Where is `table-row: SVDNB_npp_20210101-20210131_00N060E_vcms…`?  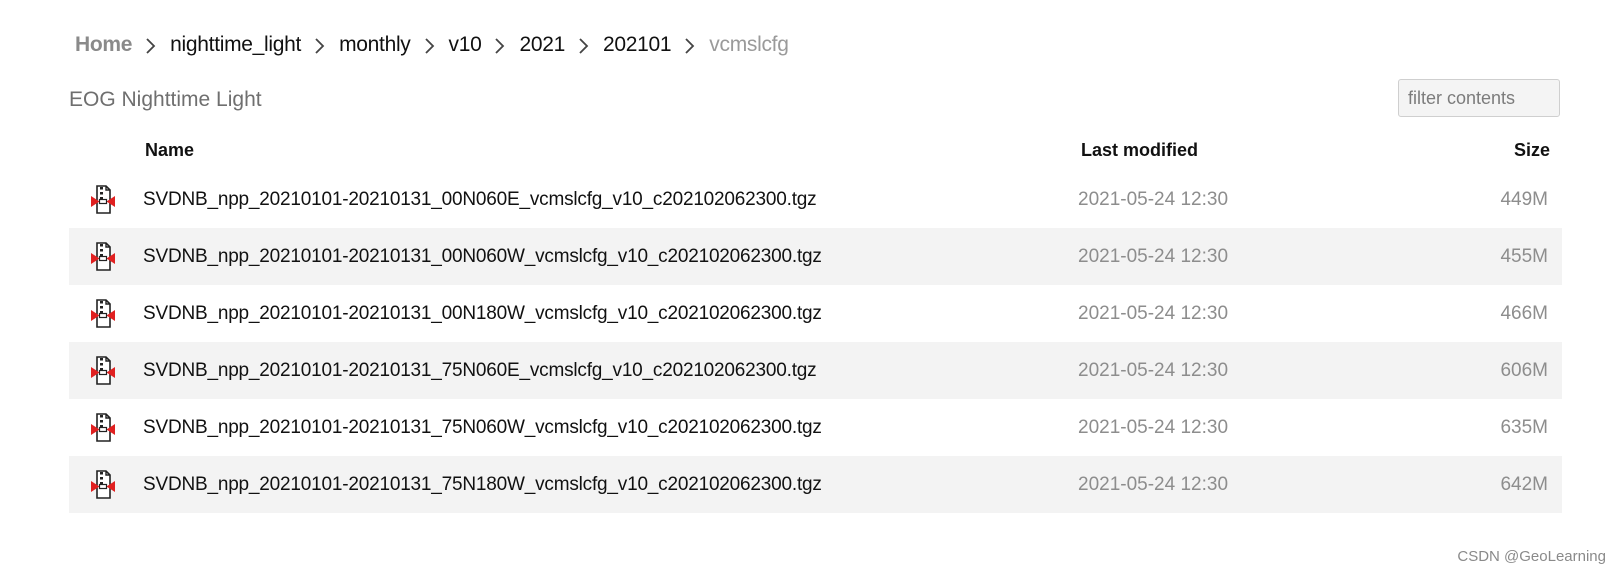 table-row: SVDNB_npp_20210101-20210131_00N060E_vcms… is located at coordinates (815, 199).